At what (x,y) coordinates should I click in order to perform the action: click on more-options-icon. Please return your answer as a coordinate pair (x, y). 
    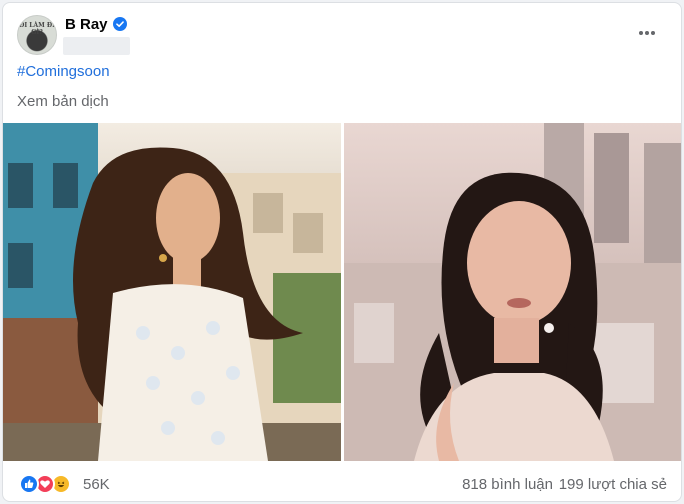
    Looking at the image, I should click on (647, 33).